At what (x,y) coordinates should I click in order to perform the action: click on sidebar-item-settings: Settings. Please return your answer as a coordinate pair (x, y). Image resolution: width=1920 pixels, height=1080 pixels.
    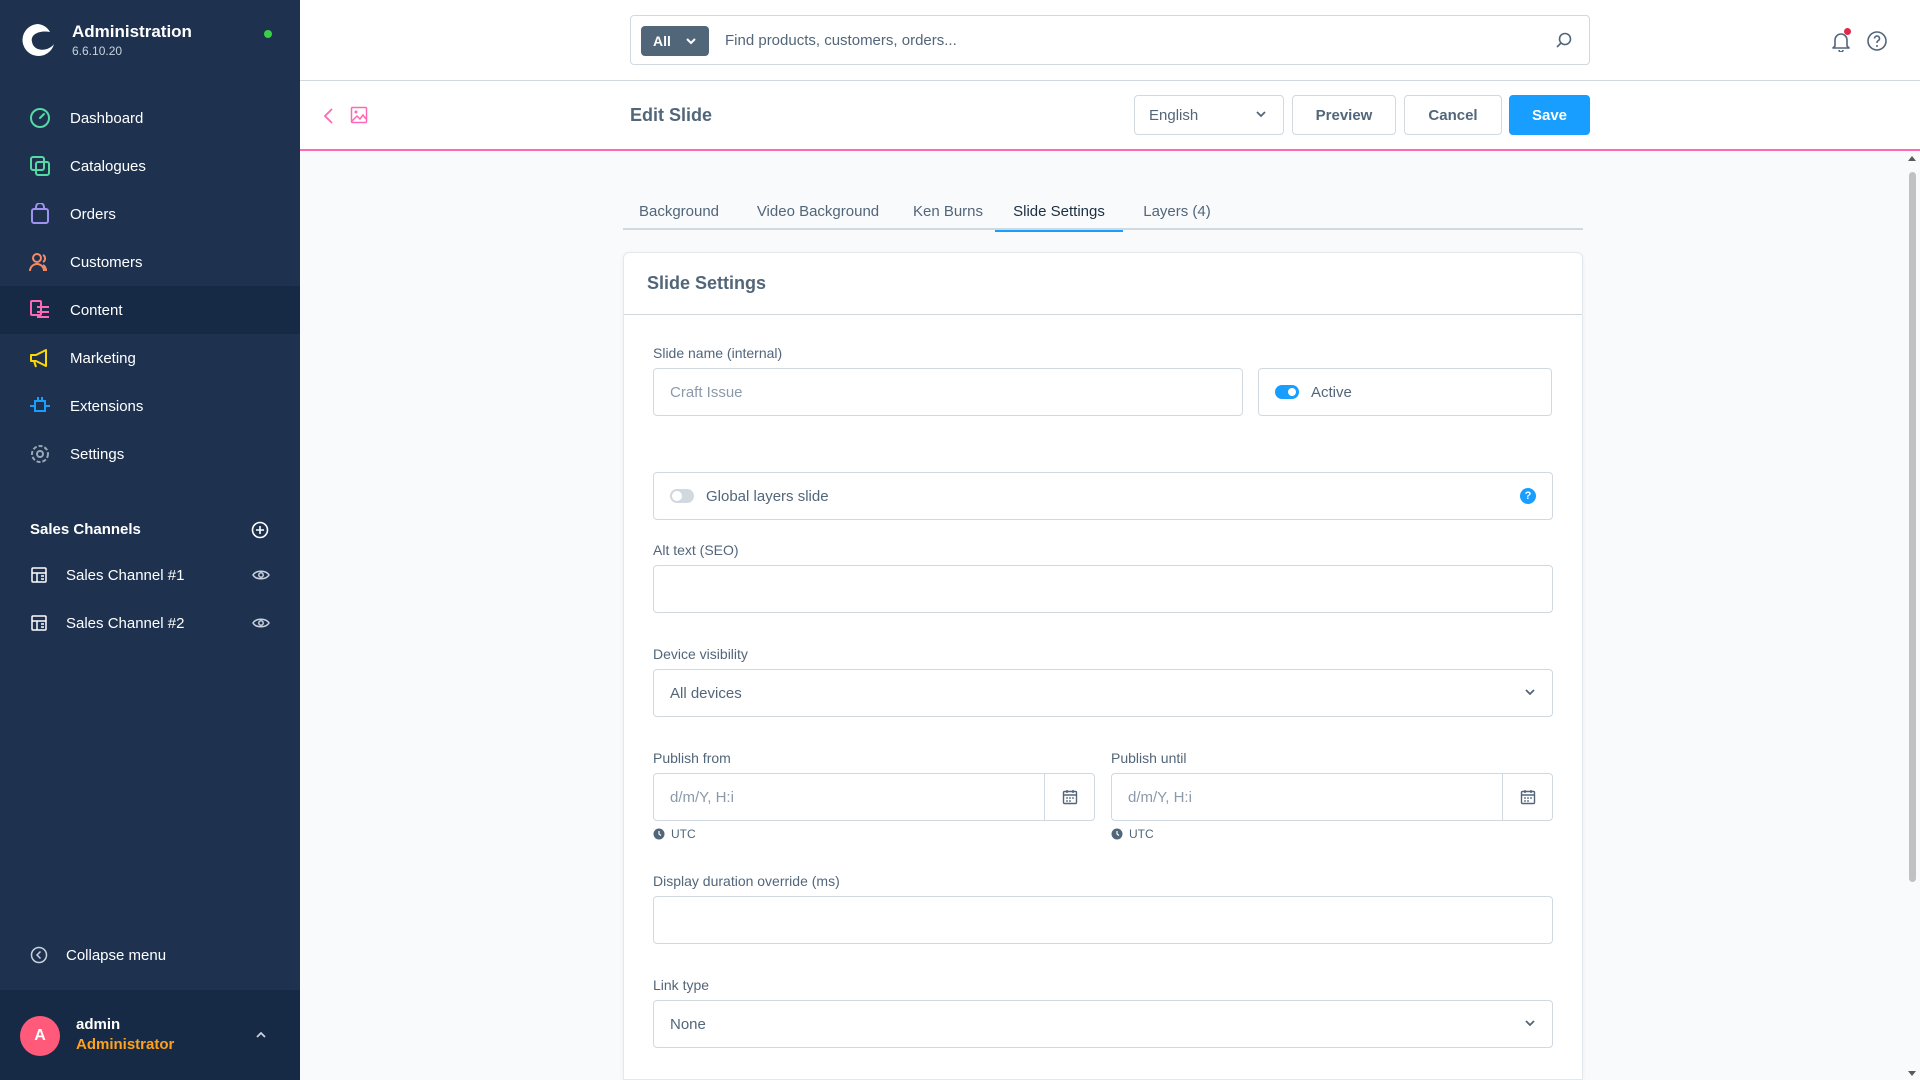
    Looking at the image, I should click on (150, 454).